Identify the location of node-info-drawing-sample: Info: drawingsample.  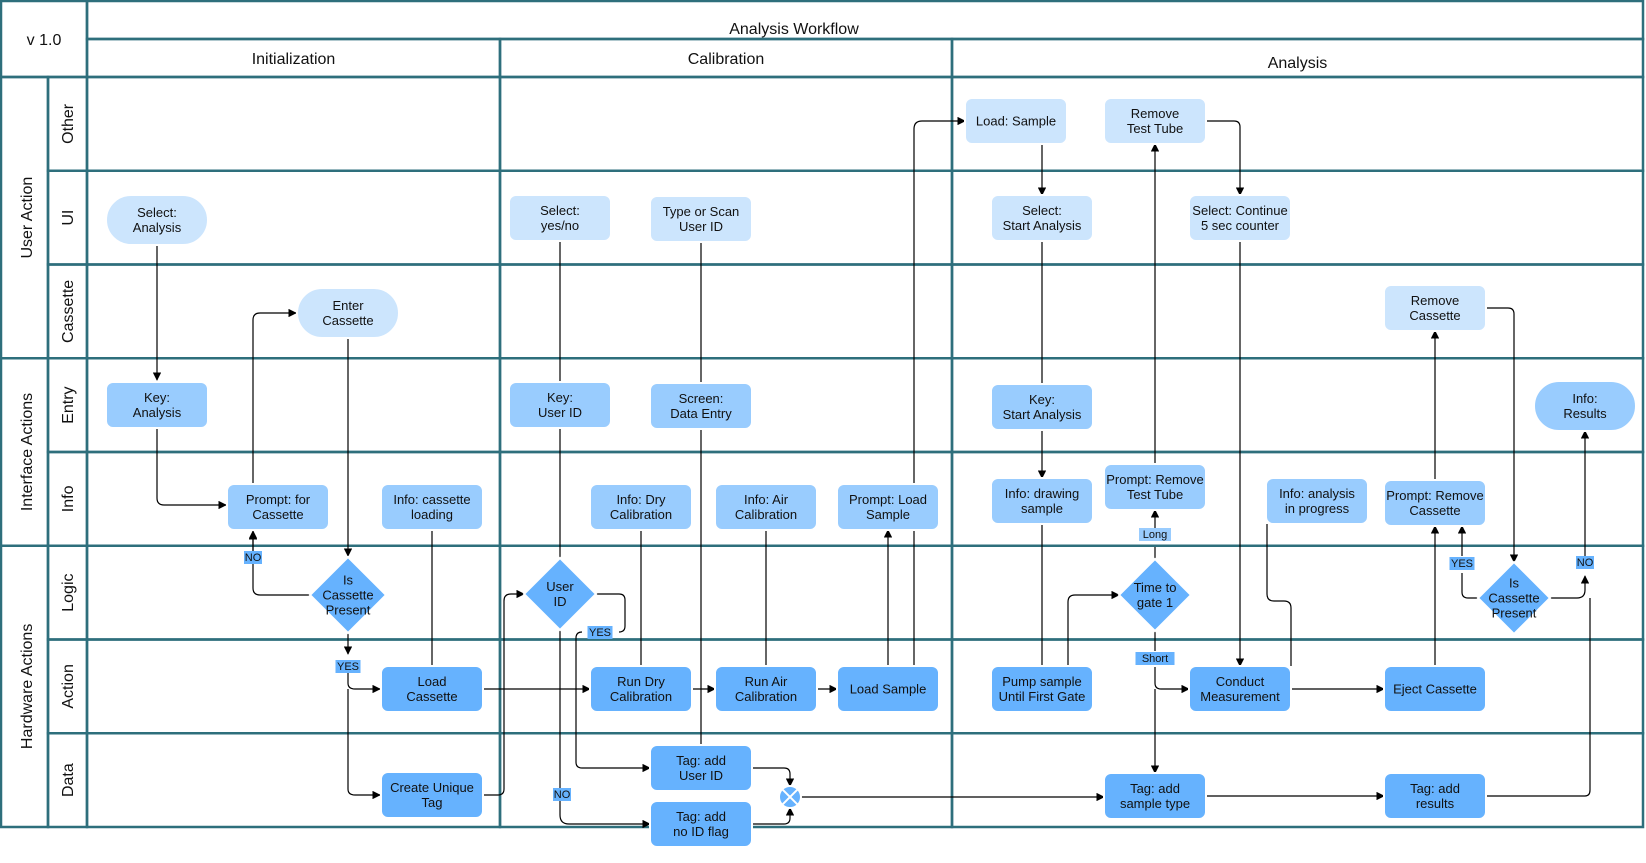
(1042, 501).